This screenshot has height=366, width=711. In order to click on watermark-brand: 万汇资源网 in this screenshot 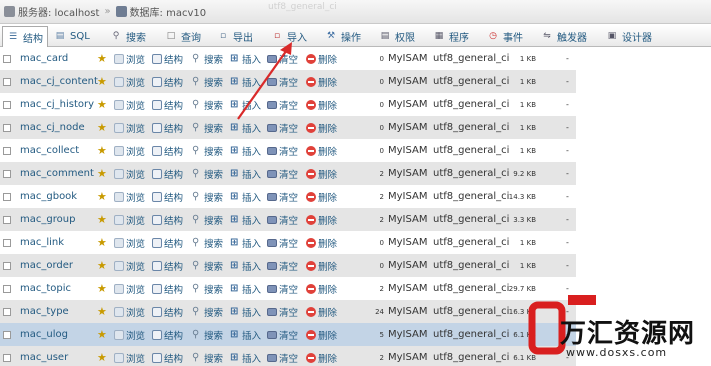, I will do `click(628, 334)`.